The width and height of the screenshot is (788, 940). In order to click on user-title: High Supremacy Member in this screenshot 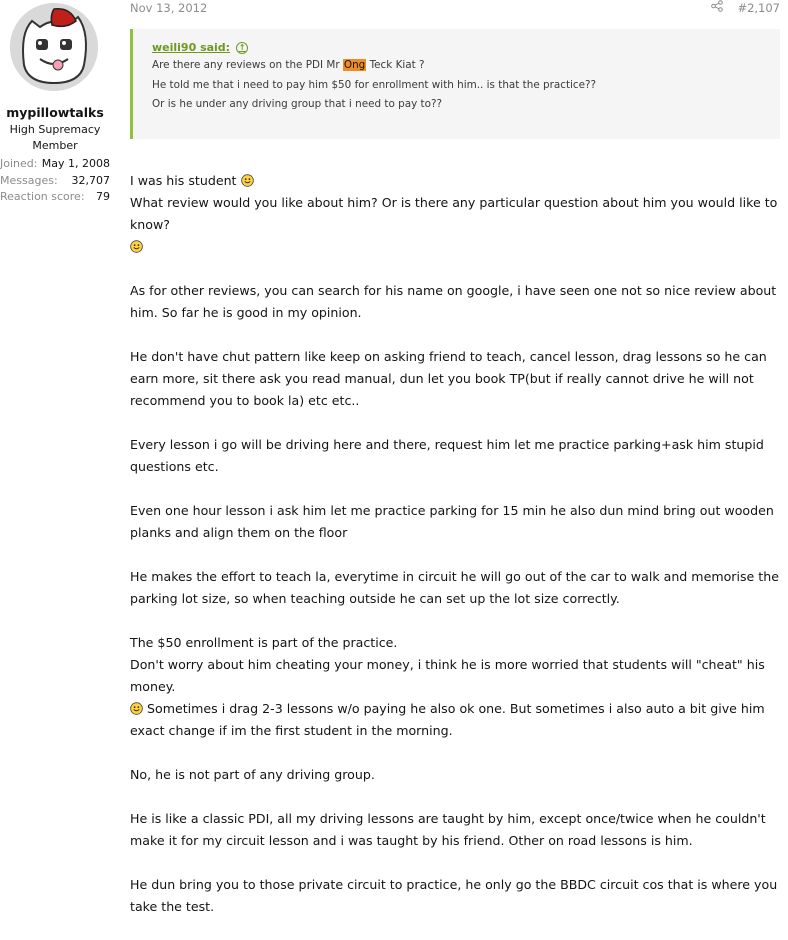, I will do `click(55, 138)`.